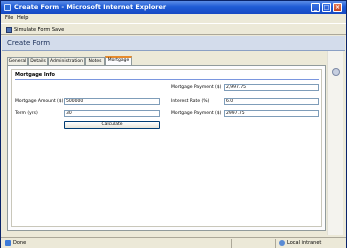 This screenshot has height=248, width=347. Describe the element at coordinates (173, 242) in the screenshot. I see `status-bar: Done Local intranet` at that location.